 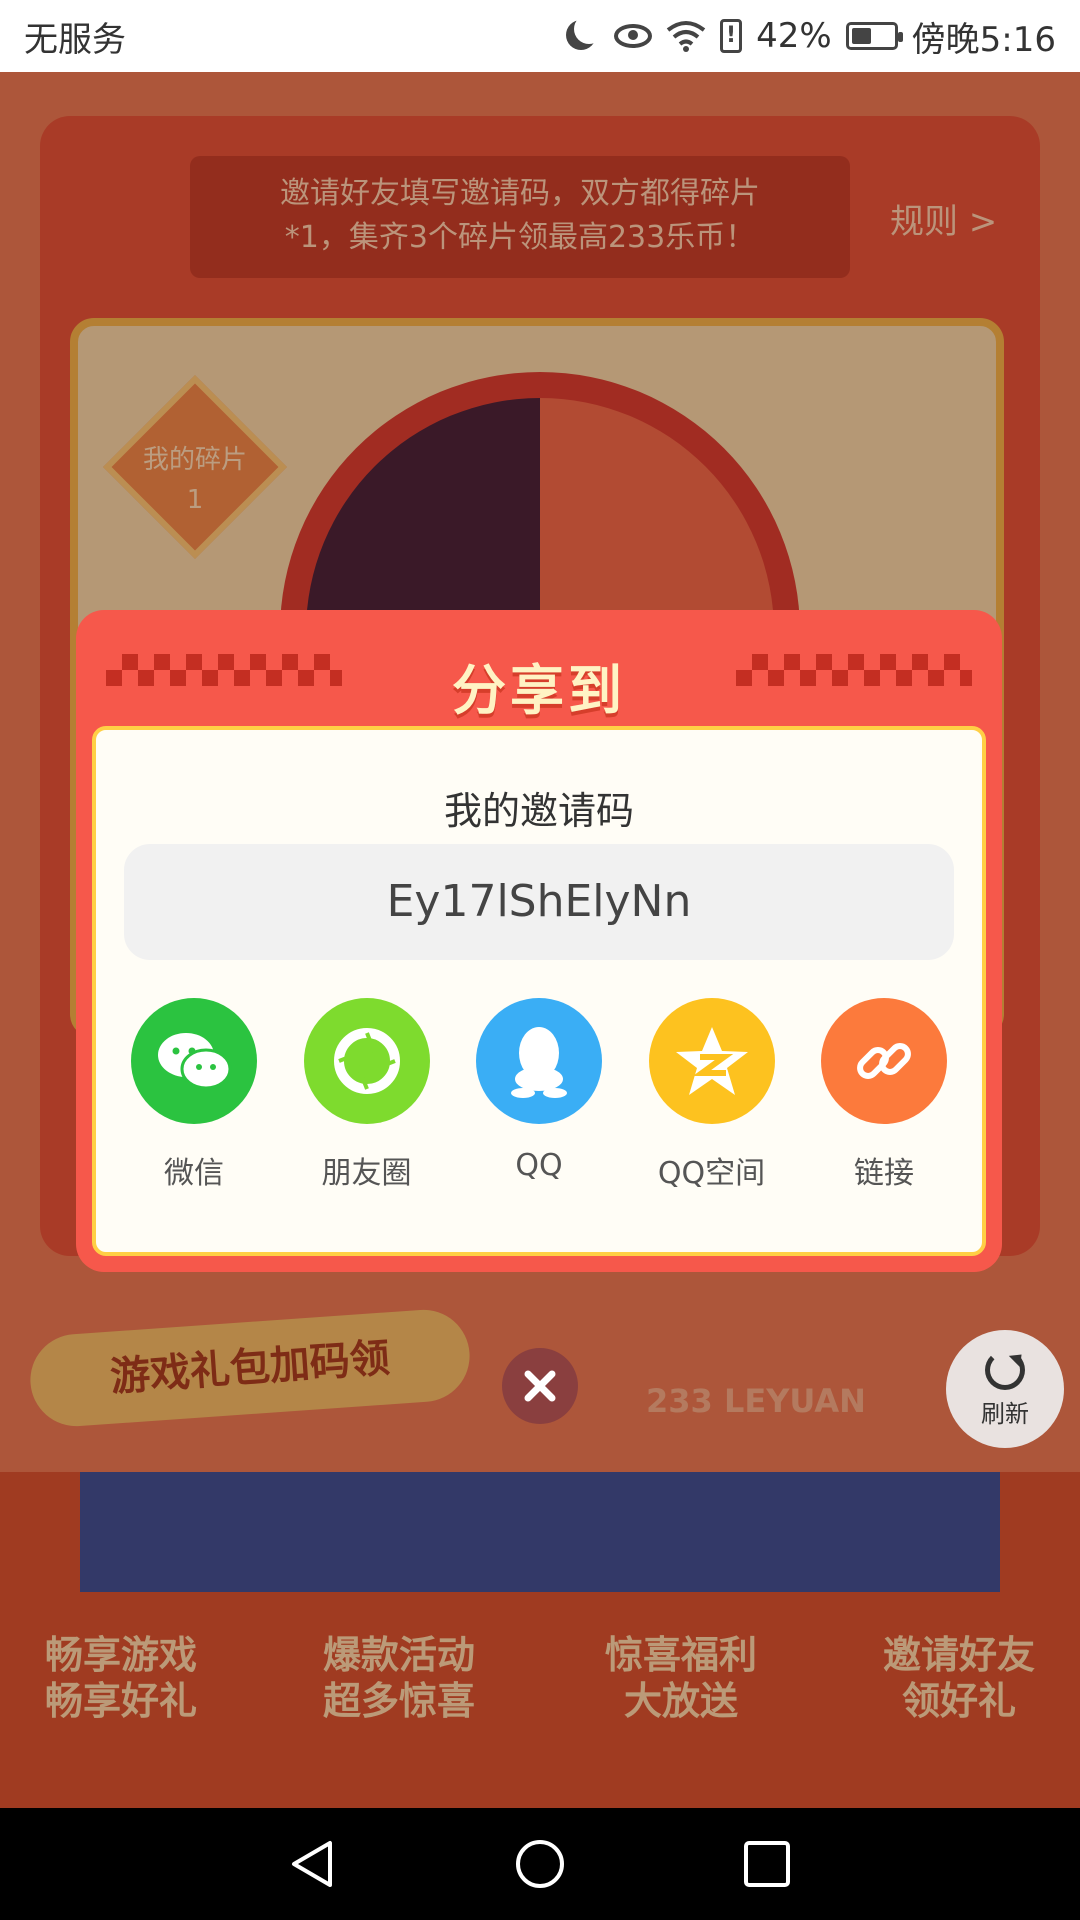 I want to click on share-qzone-button: QQ空间, so click(x=712, y=1095).